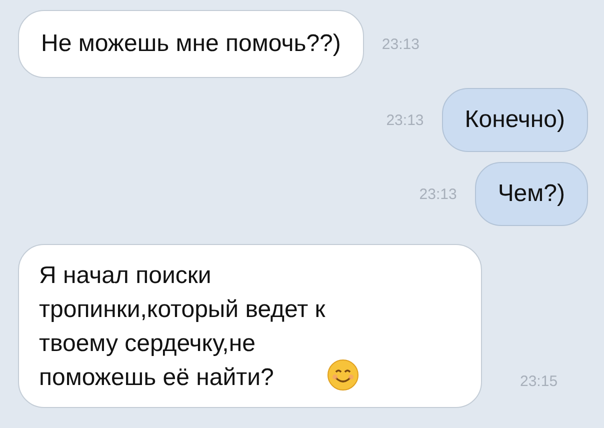 This screenshot has height=428, width=604. Describe the element at coordinates (539, 381) in the screenshot. I see `message-time: 23:15` at that location.